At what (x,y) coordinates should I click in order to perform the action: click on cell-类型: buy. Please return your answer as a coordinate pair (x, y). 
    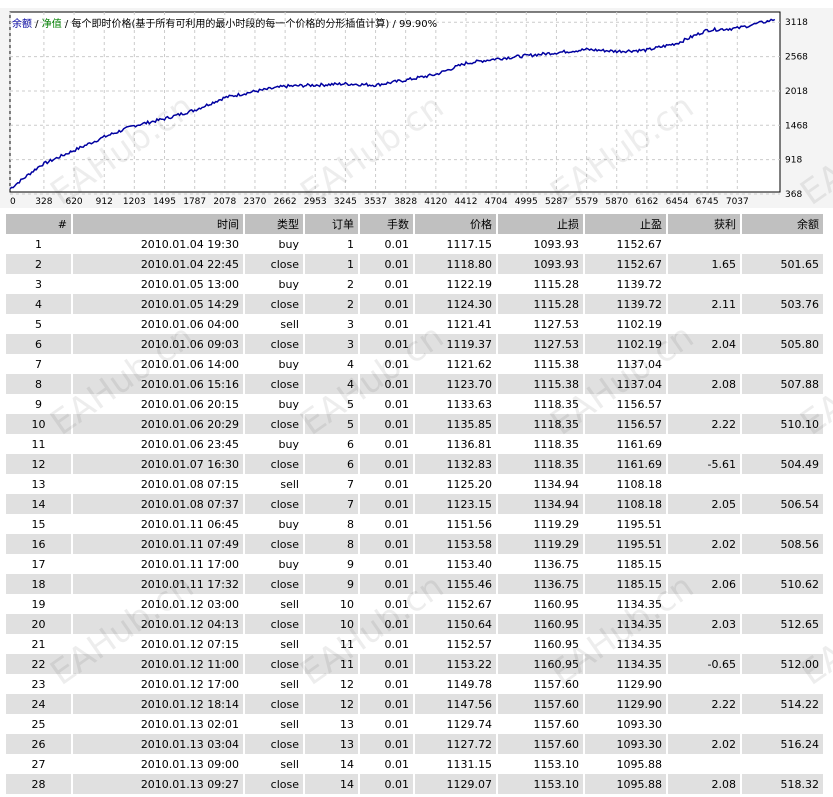
    Looking at the image, I should click on (274, 404).